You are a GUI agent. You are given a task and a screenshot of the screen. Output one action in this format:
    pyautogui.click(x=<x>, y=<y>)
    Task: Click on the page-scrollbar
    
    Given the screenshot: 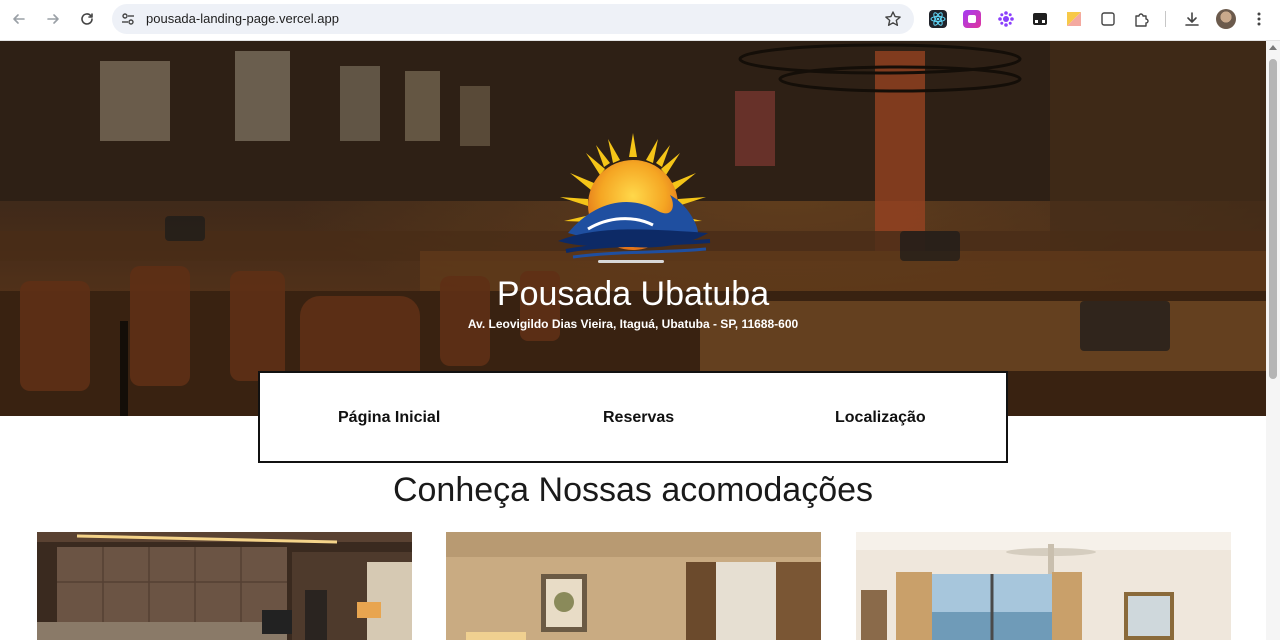 What is the action you would take?
    pyautogui.click(x=1273, y=340)
    